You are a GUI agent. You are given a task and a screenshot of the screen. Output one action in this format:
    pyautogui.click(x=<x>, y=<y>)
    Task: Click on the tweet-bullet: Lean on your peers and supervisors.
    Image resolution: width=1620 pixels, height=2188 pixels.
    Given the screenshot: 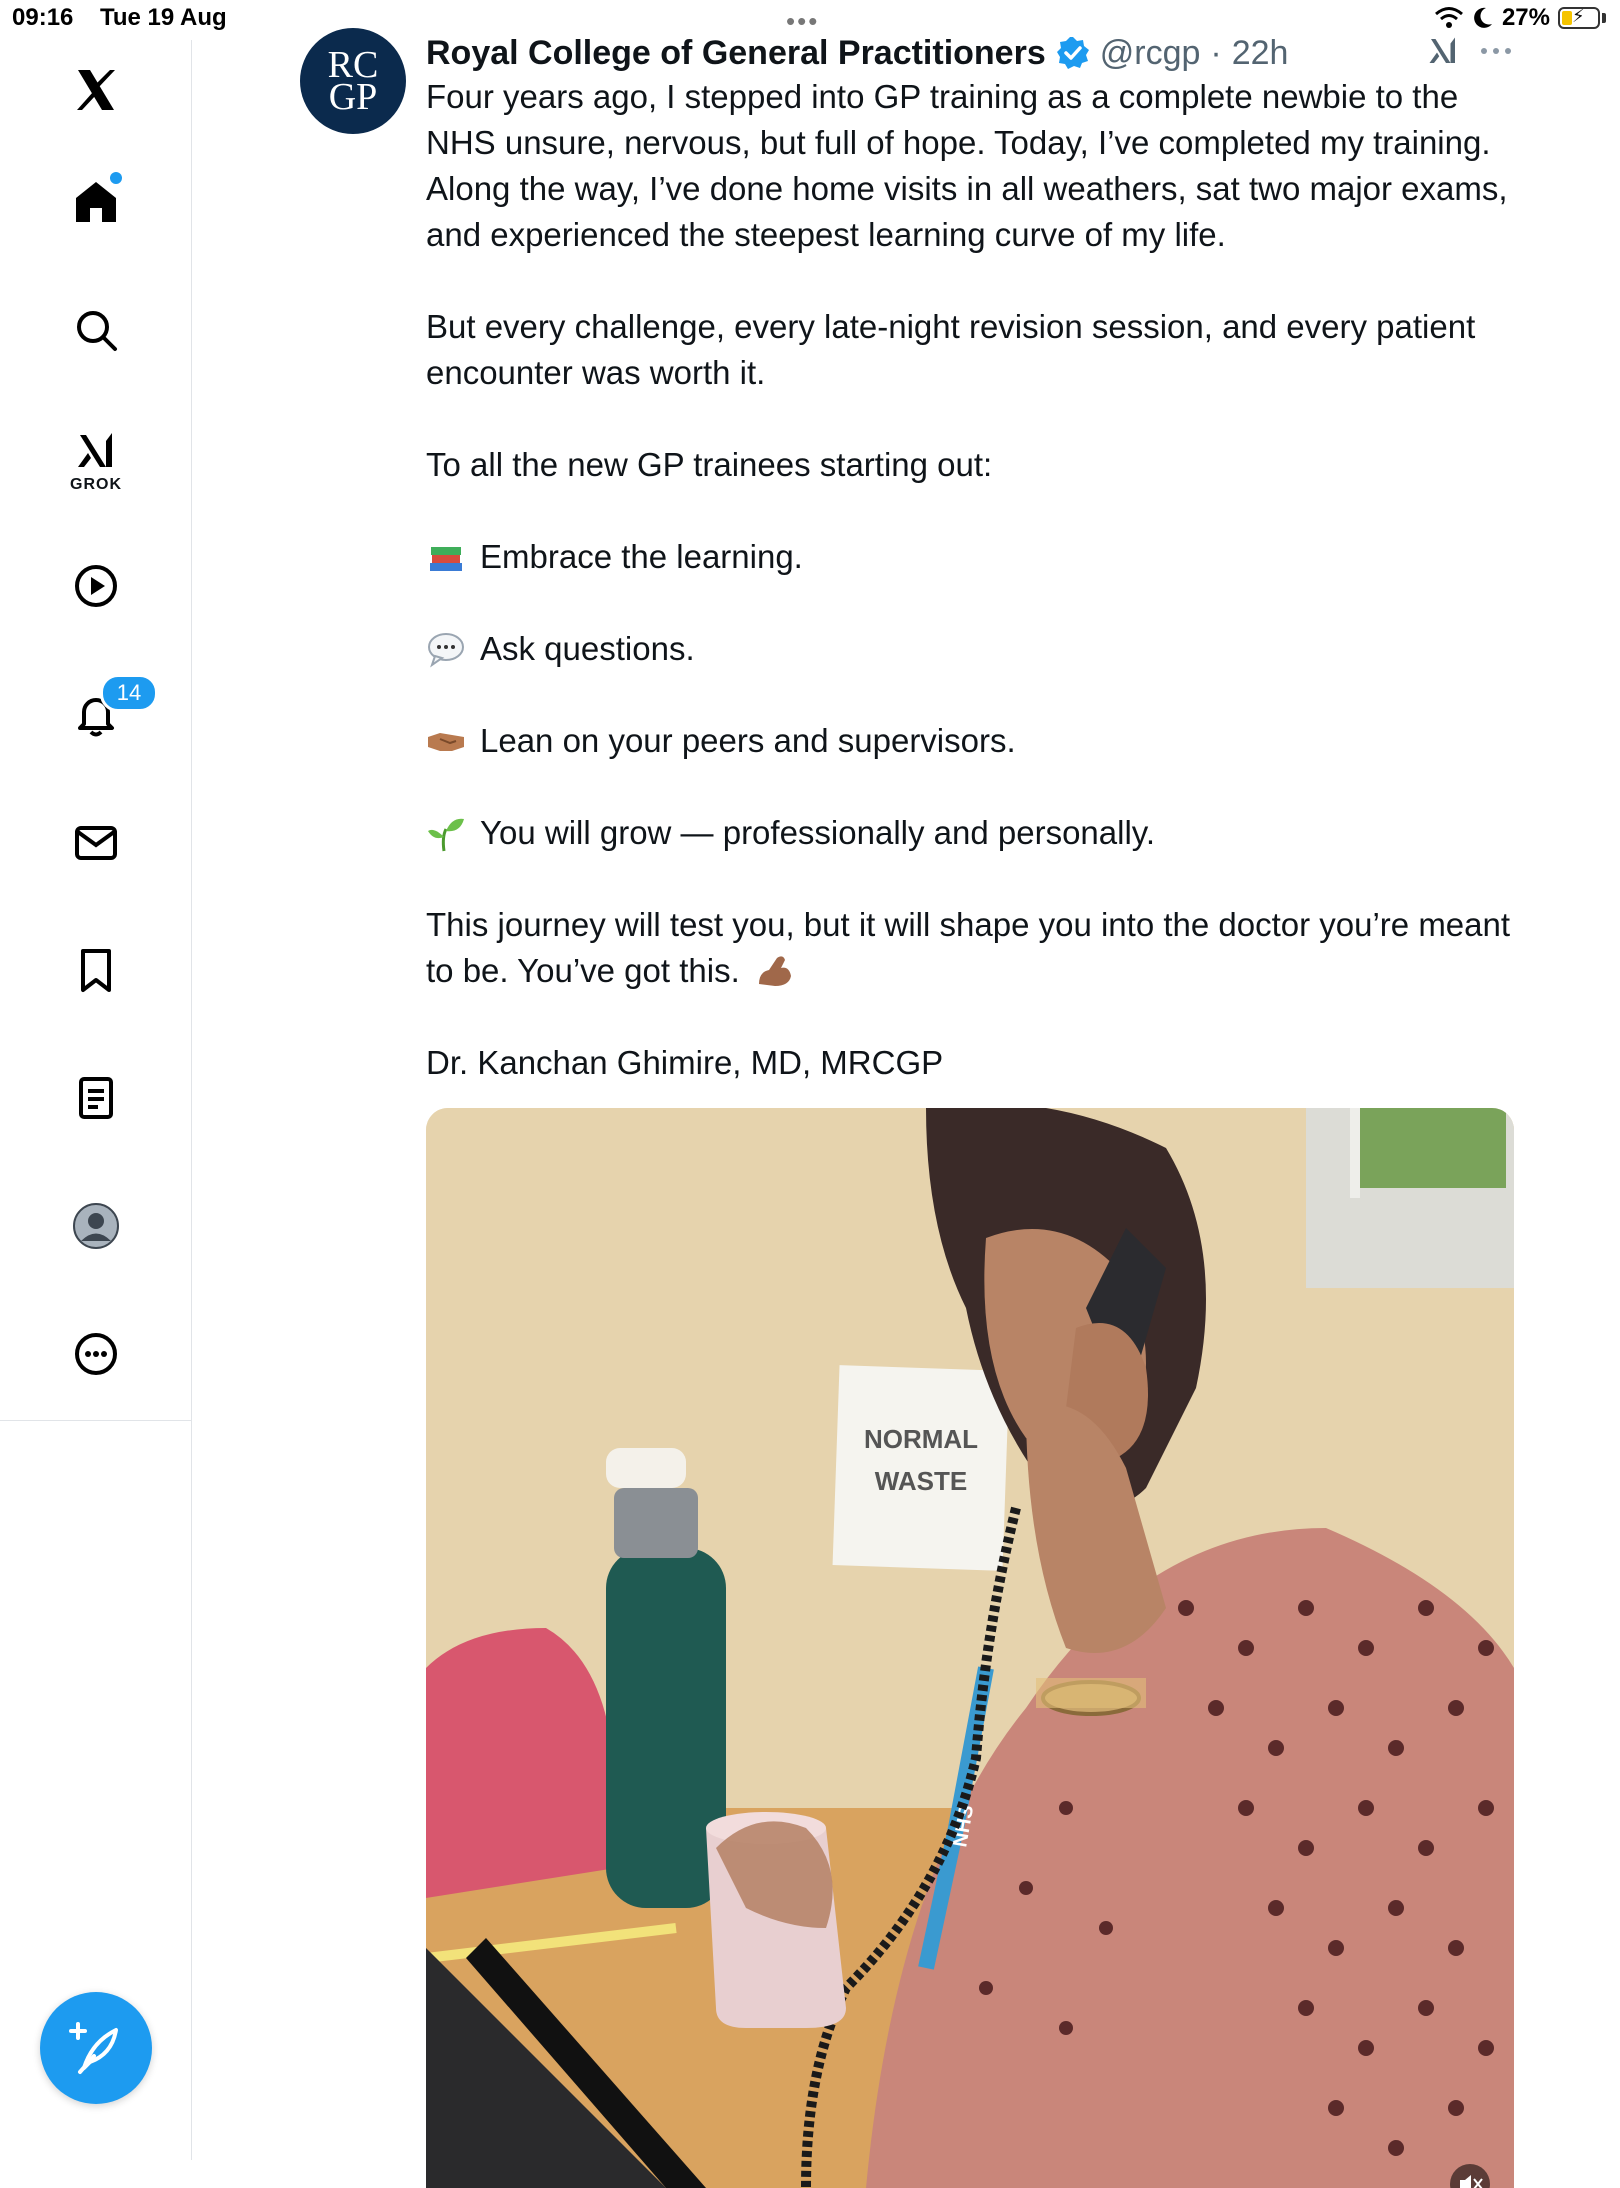 What is the action you would take?
    pyautogui.click(x=976, y=741)
    